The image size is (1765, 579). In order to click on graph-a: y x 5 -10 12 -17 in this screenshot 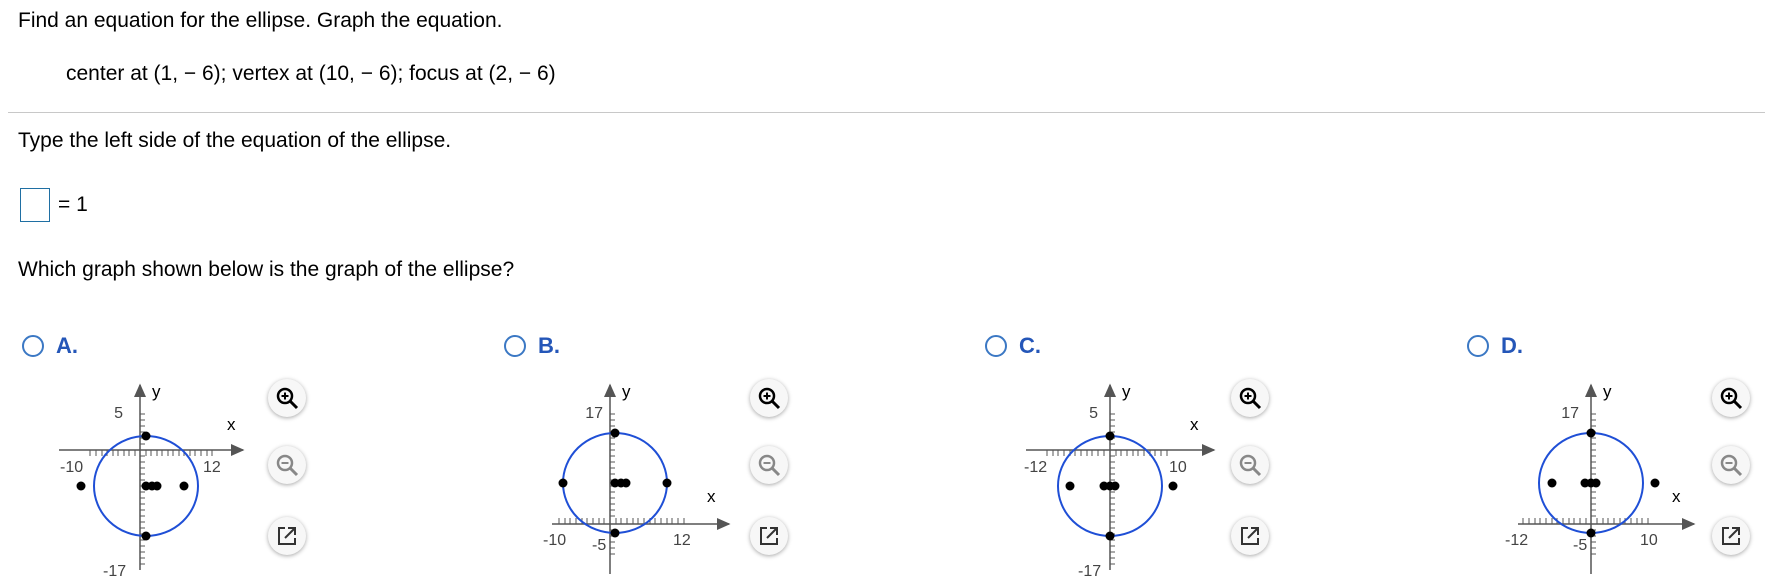, I will do `click(152, 480)`.